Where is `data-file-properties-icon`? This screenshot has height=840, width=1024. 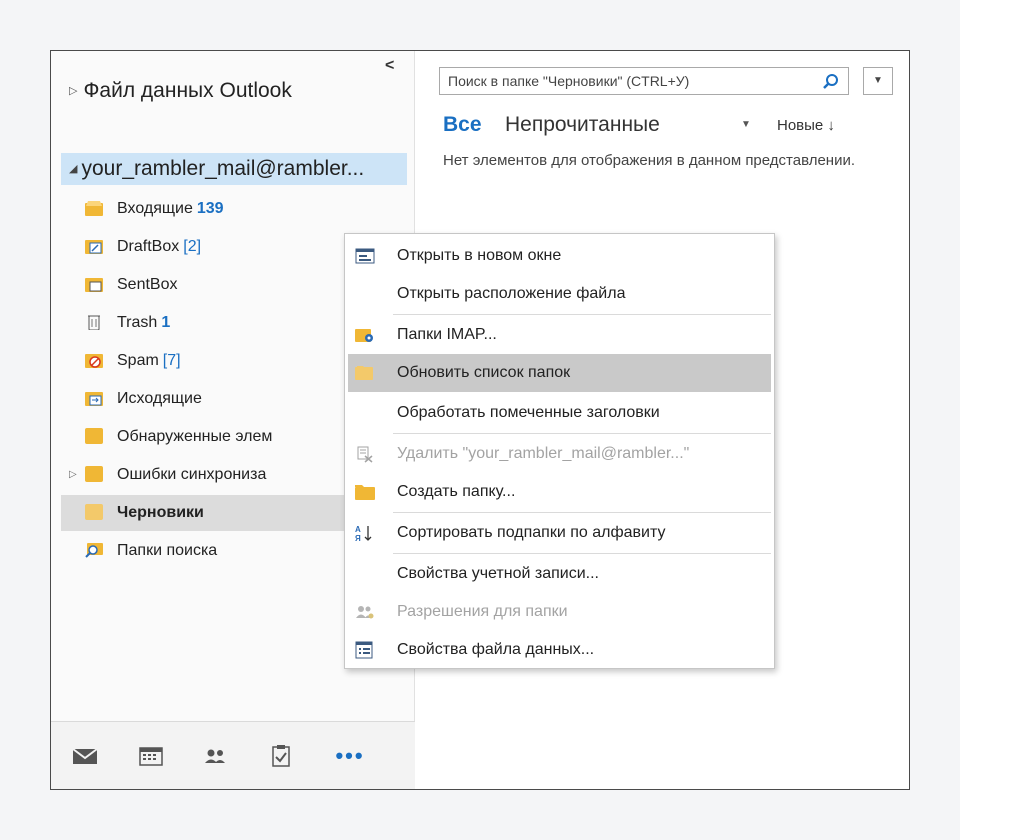
data-file-properties-icon is located at coordinates (364, 650).